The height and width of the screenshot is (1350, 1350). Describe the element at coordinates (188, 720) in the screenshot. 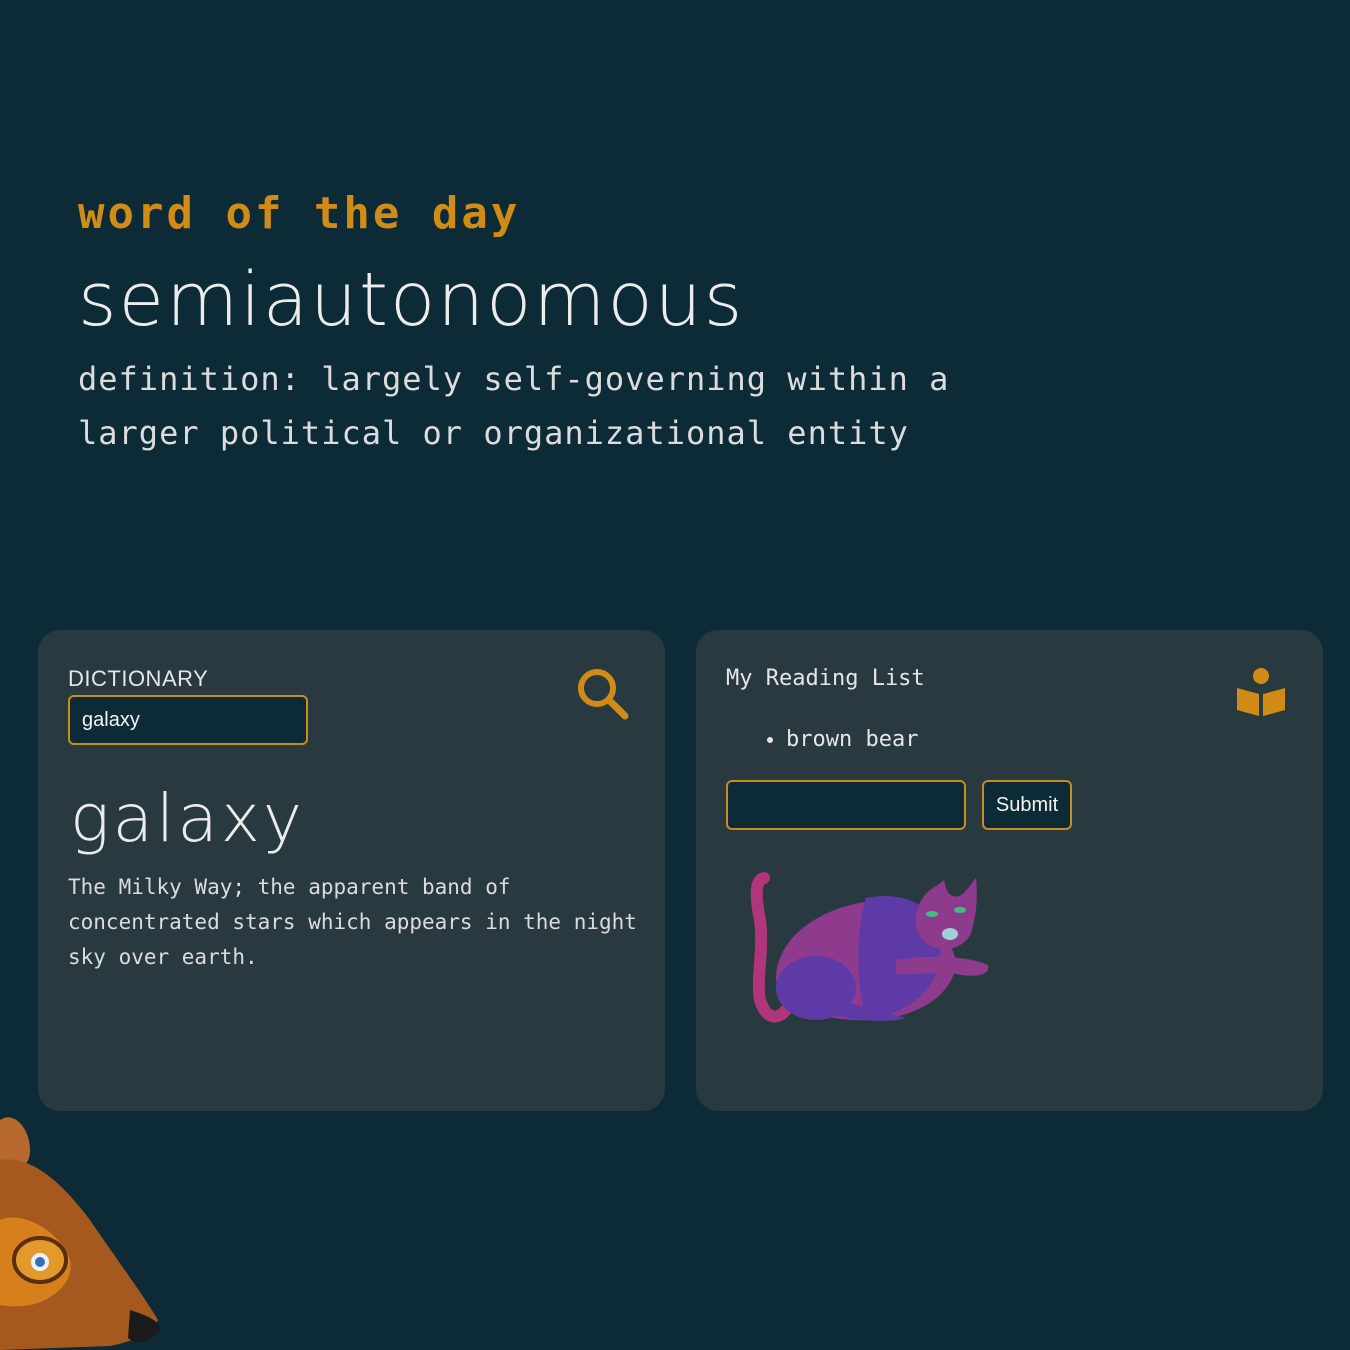

I see `dictionary-search-input` at that location.